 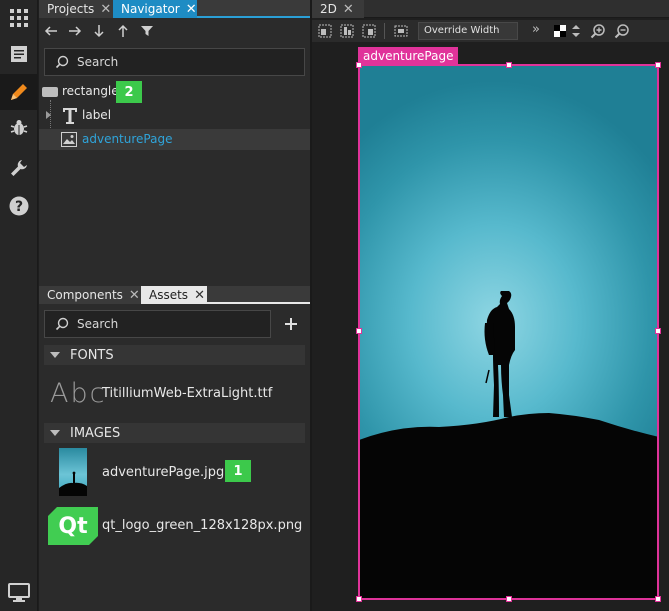 I want to click on welcome-mode-button, so click(x=19, y=18).